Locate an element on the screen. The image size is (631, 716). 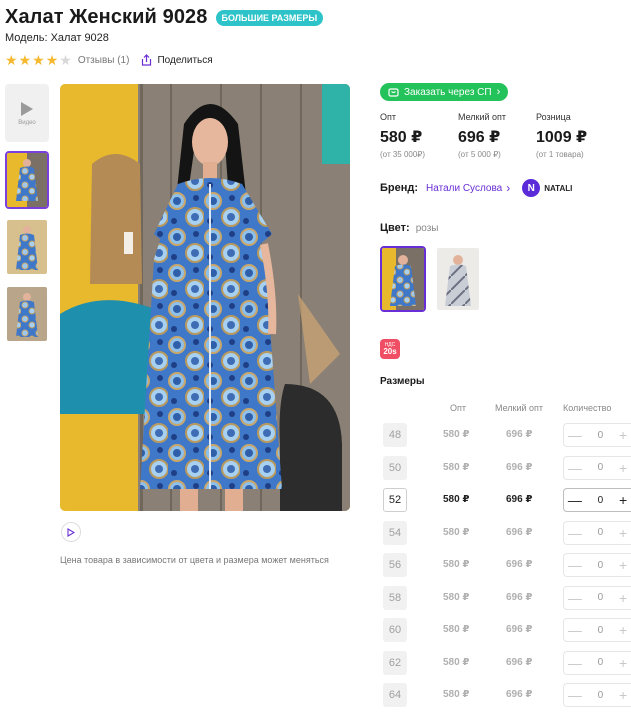
price-note: (от 5 000 ₽) is located at coordinates (479, 154).